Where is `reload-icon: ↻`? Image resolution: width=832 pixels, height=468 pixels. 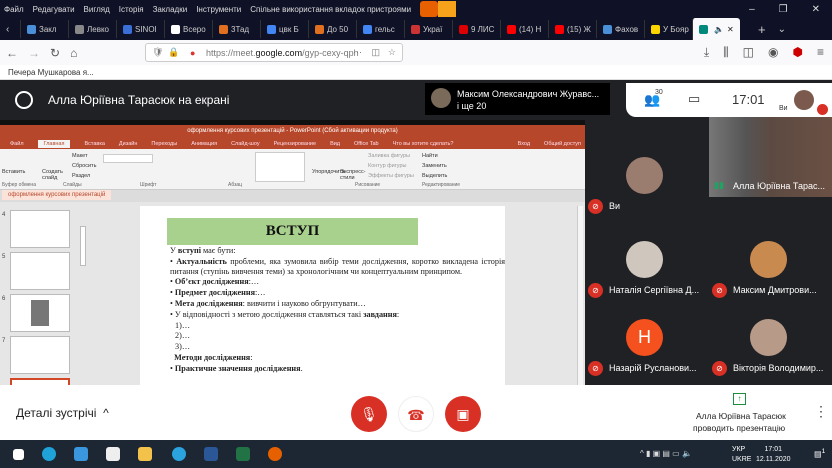 reload-icon: ↻ is located at coordinates (55, 53).